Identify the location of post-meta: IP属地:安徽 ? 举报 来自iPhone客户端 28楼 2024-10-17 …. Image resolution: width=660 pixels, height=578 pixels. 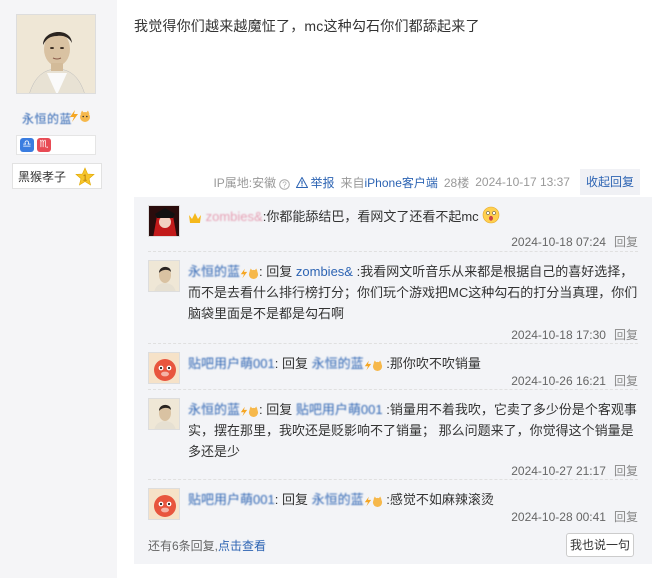
(426, 182).